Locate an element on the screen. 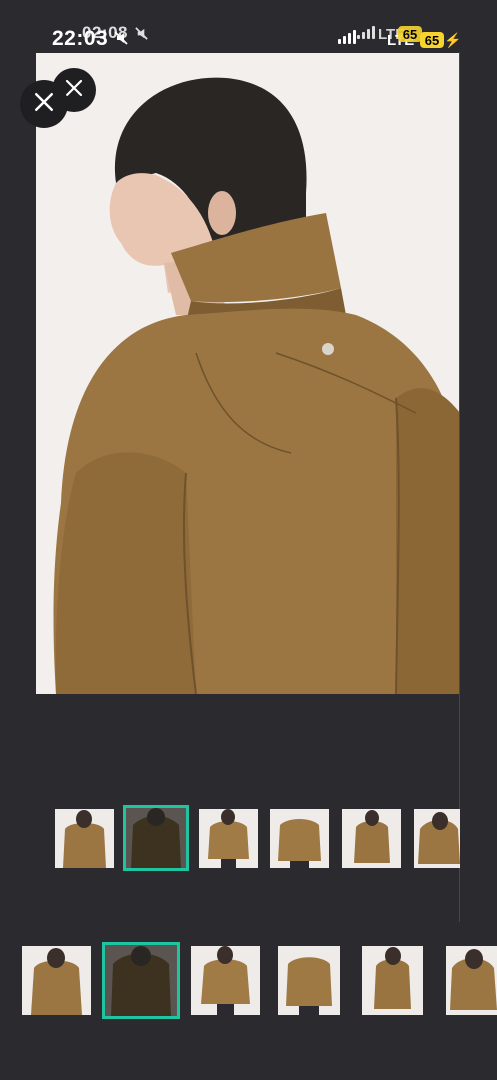  status-time: 22:03 is located at coordinates (80, 38).